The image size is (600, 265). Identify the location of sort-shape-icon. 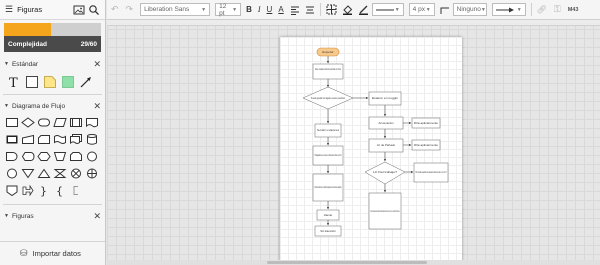
(12, 173).